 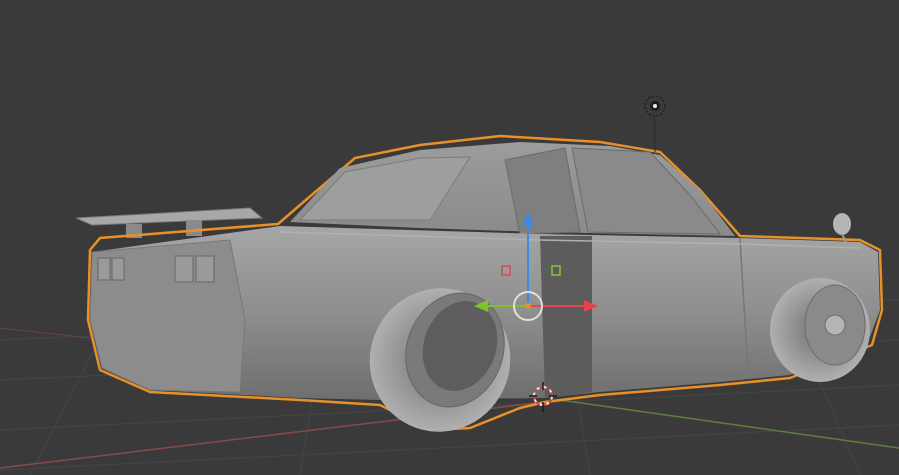 I want to click on front-wheel, so click(x=820, y=330).